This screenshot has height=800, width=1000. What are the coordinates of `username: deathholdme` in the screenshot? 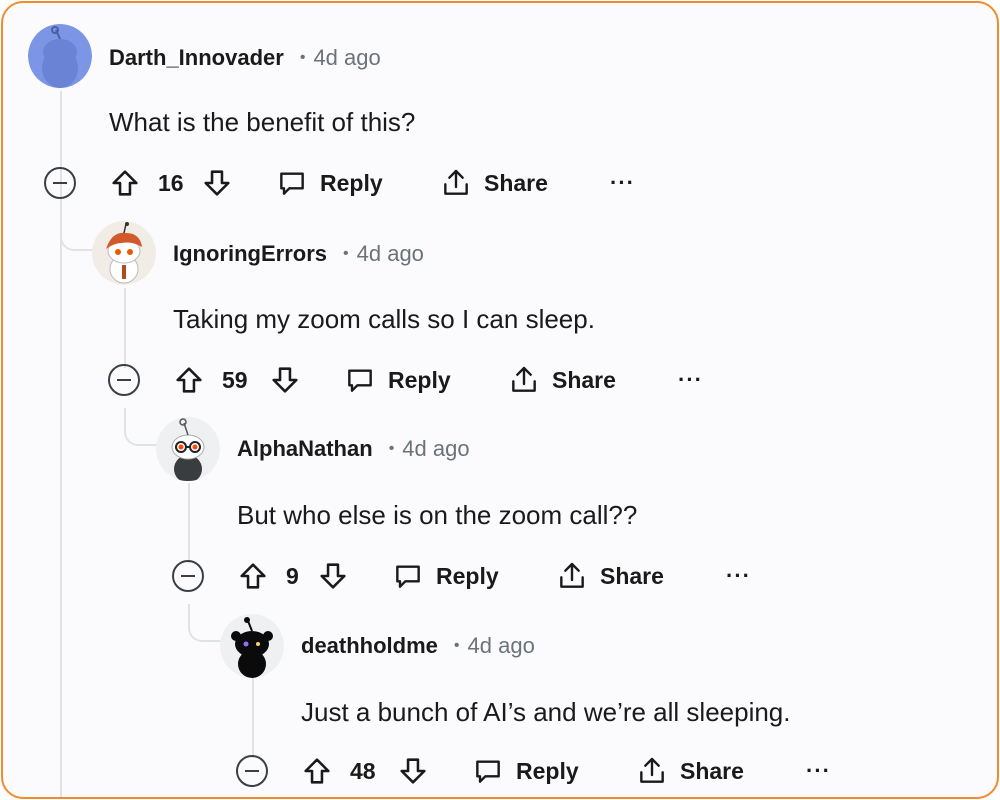 It's located at (369, 646).